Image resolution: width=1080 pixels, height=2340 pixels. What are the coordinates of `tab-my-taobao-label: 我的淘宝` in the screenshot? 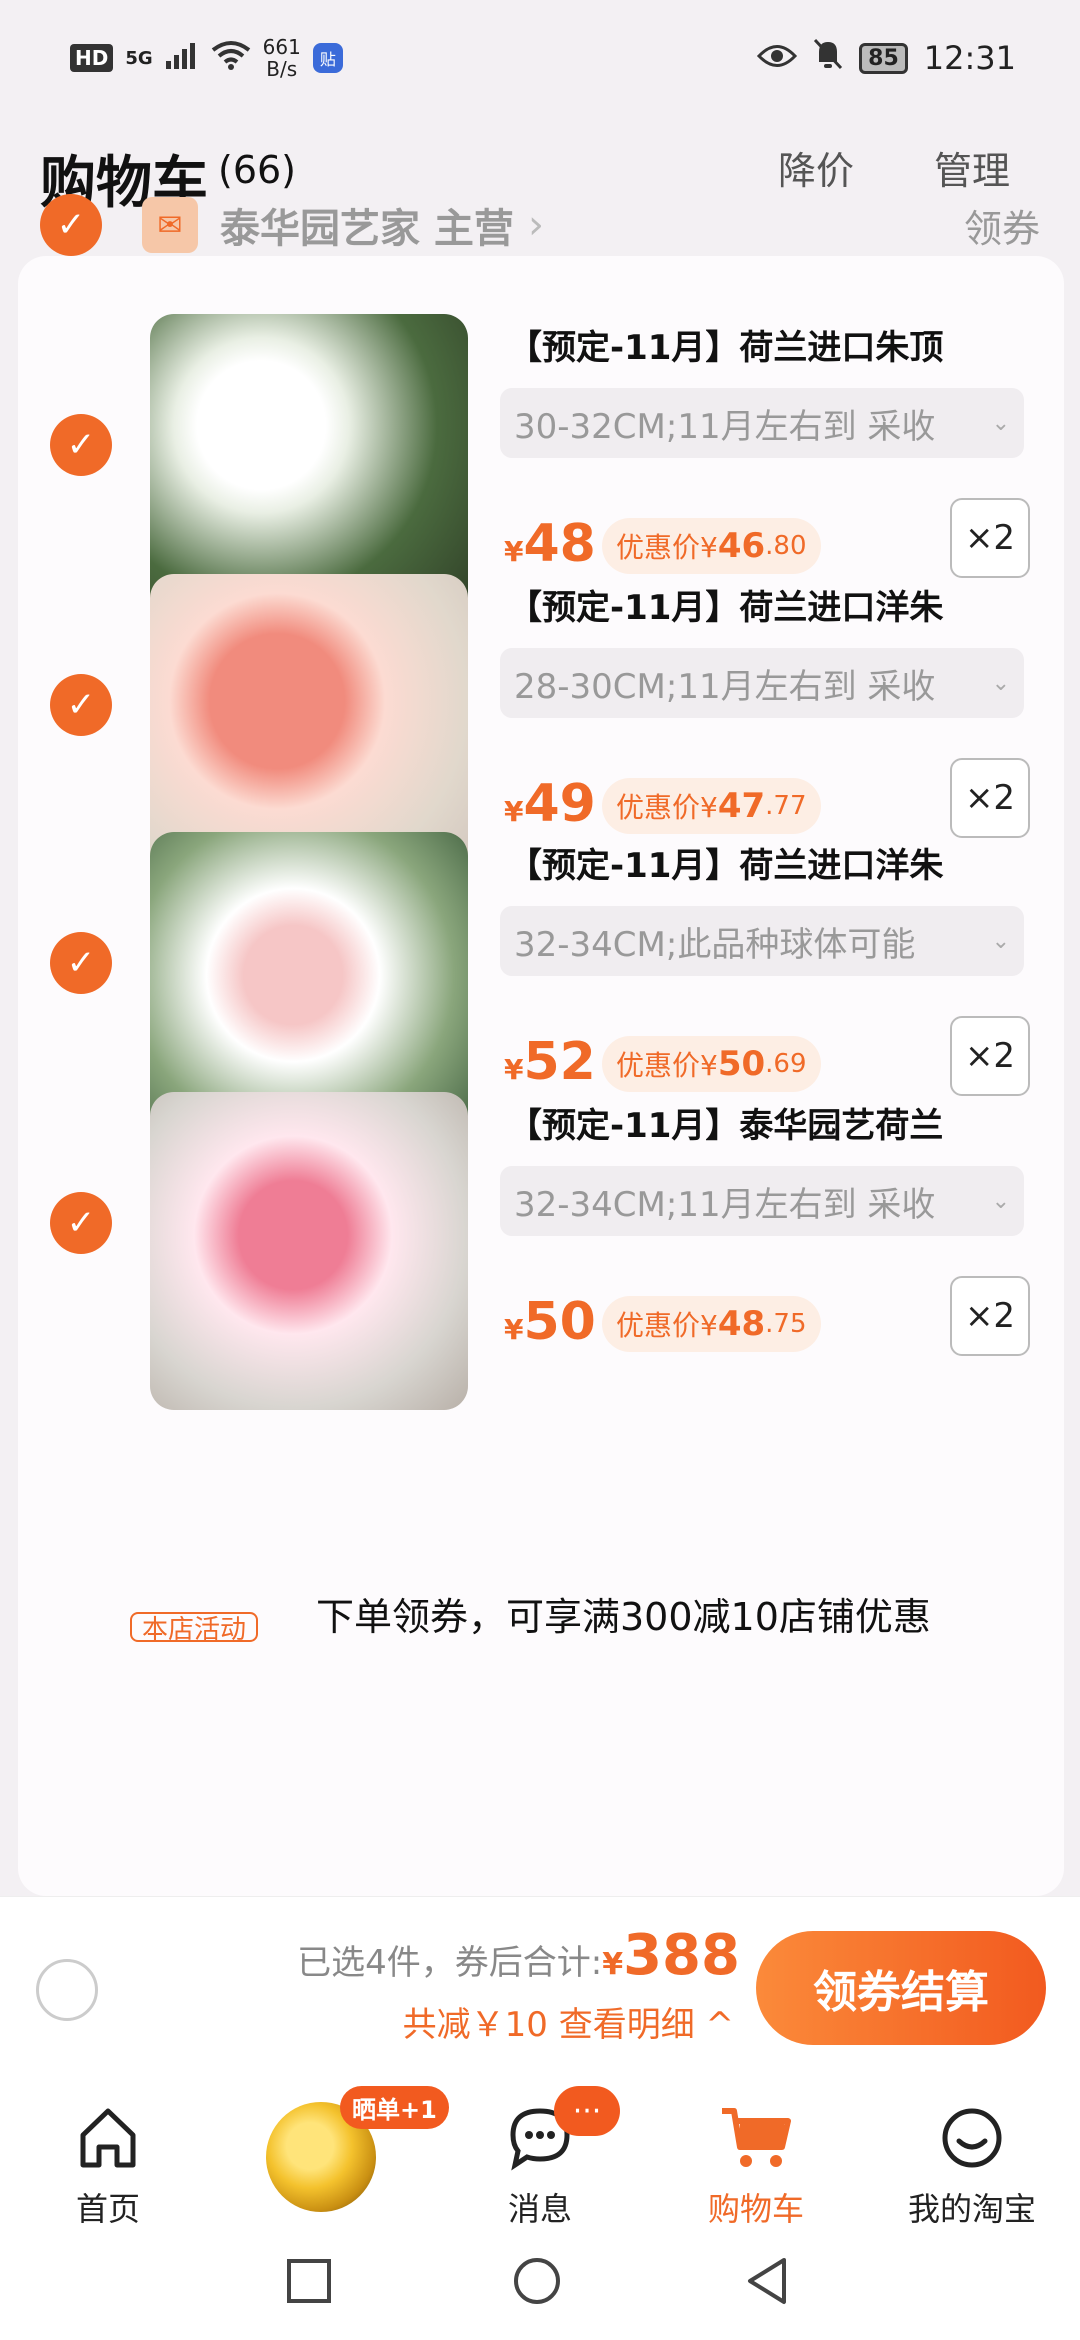 It's located at (971, 2209).